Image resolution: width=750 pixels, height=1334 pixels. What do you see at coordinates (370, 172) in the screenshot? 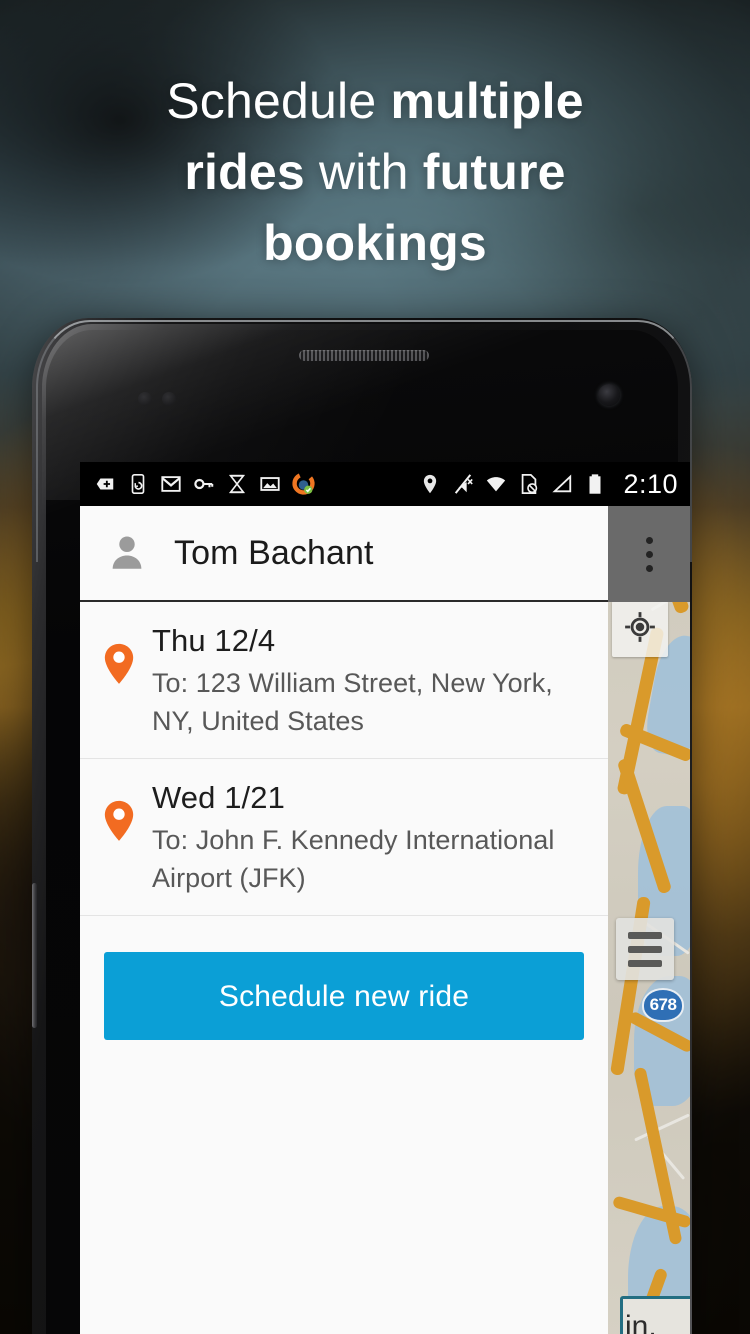
I see `headline-word-with: with` at bounding box center [370, 172].